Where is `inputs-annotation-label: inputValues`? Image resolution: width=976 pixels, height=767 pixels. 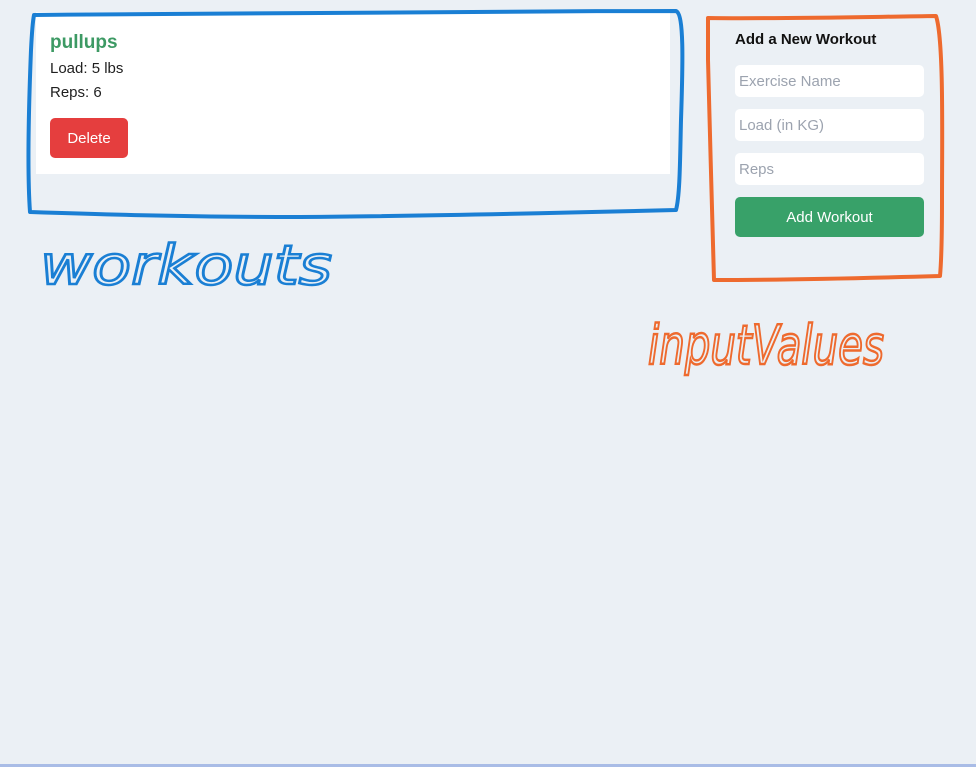
inputs-annotation-label: inputValues is located at coordinates (766, 345).